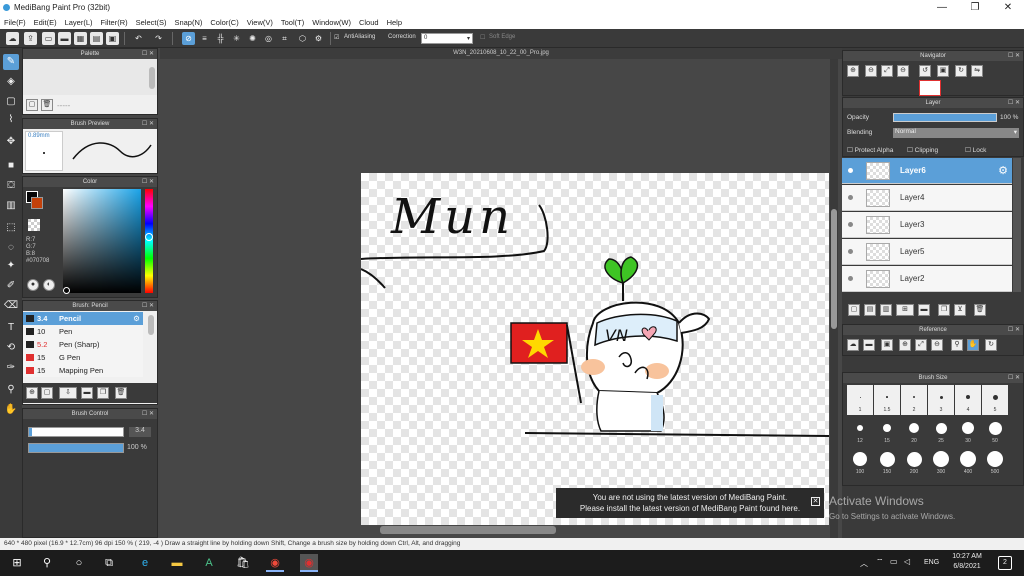 Image resolution: width=1024 pixels, height=576 pixels. Describe the element at coordinates (11, 348) in the screenshot. I see `divide-tool-icon: ⟲` at that location.